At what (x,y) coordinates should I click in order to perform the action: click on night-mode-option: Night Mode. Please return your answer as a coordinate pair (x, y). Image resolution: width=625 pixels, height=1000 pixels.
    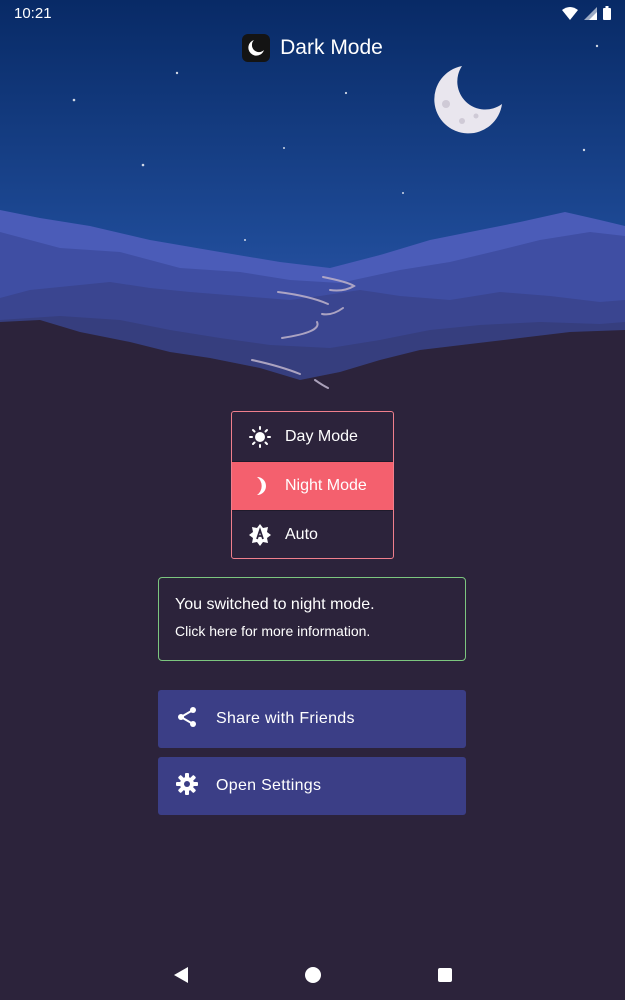
    Looking at the image, I should click on (312, 485).